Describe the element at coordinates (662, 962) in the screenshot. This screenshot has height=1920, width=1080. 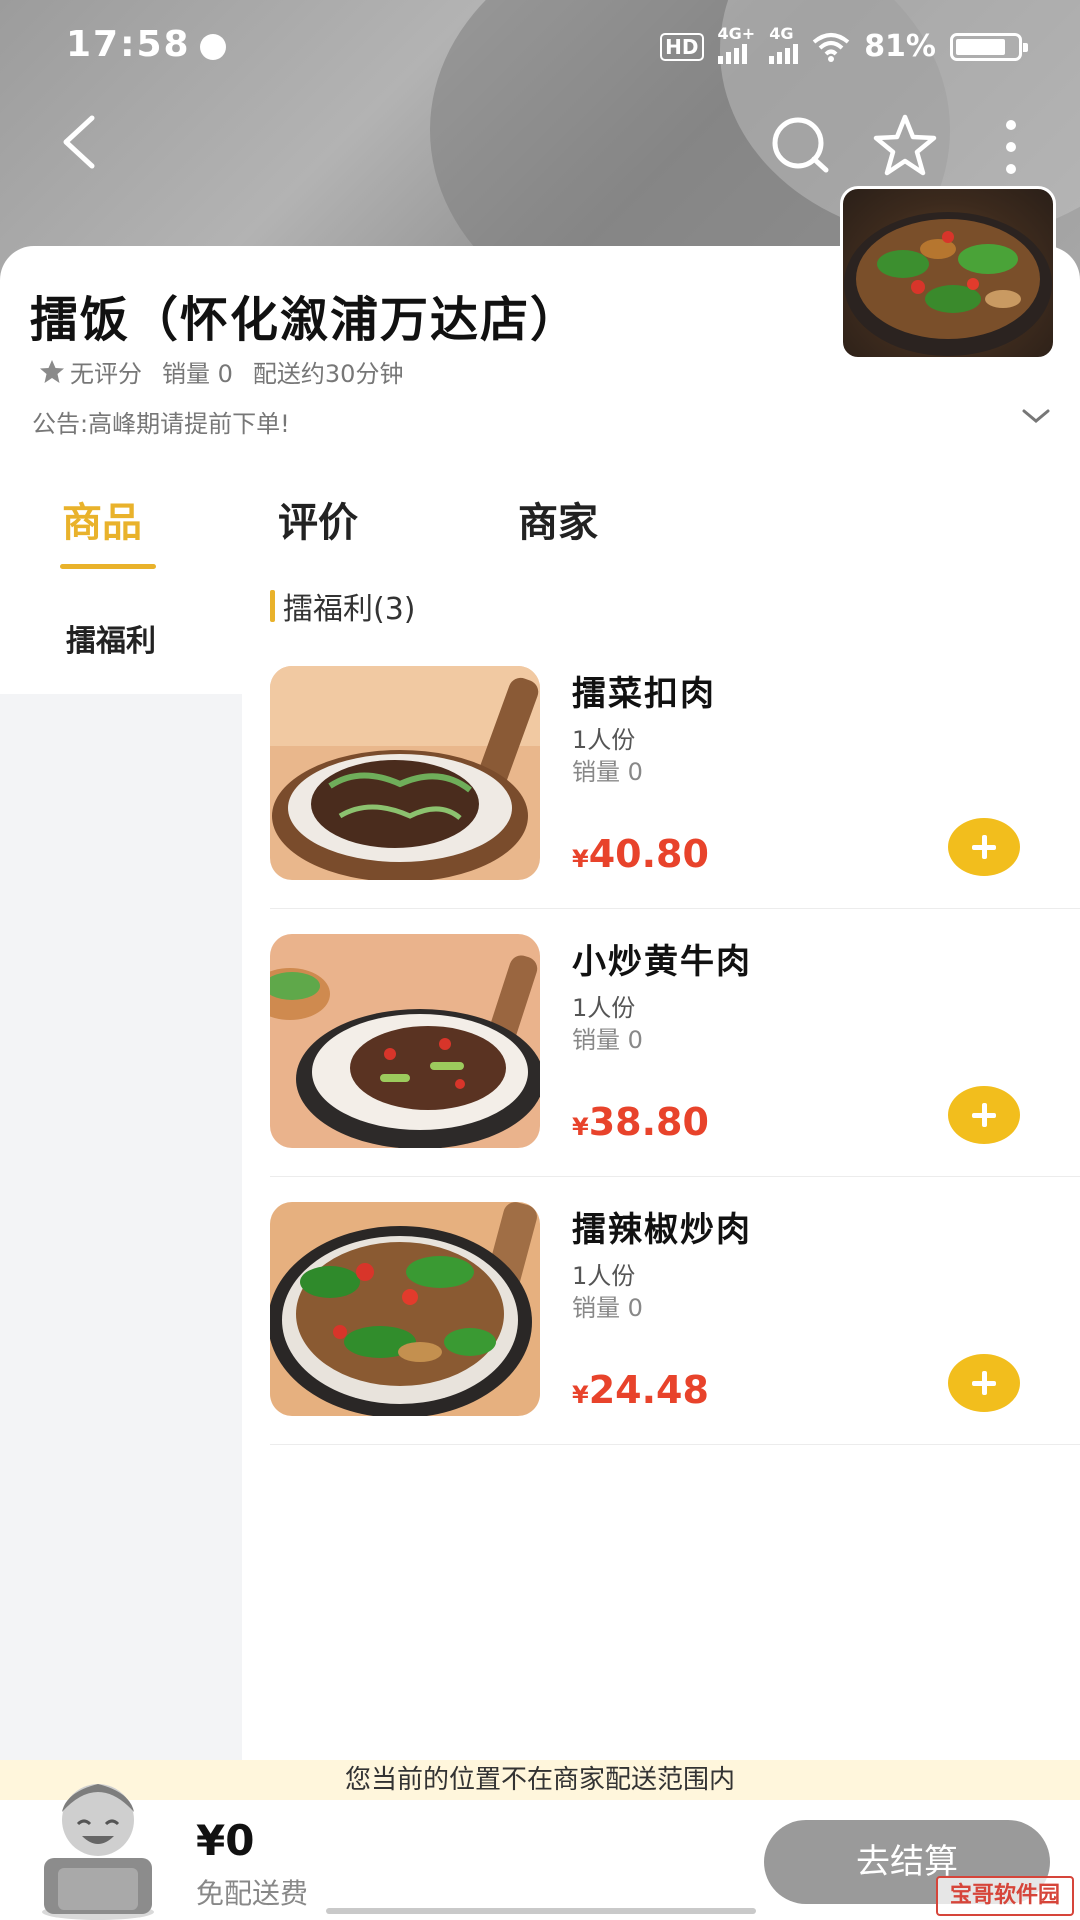
I see `product-name: 小炒黄牛肉` at that location.